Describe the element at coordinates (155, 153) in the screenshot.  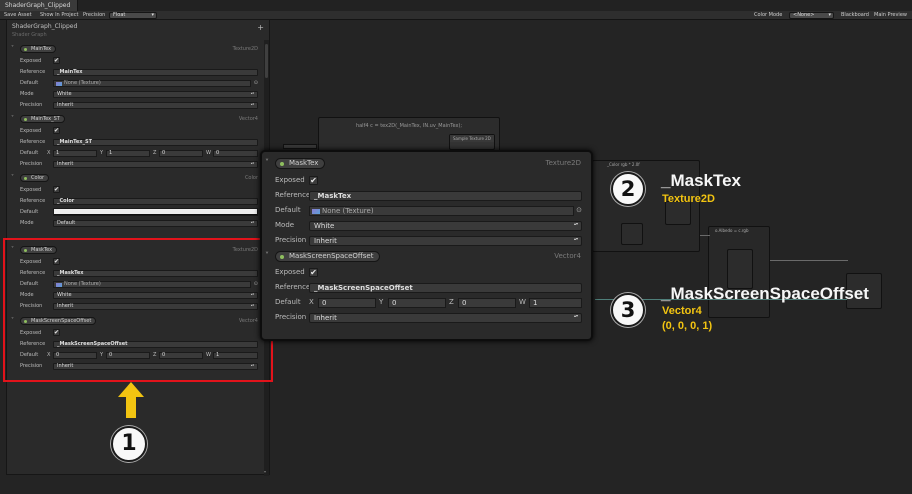
I see `z-label: Z` at that location.